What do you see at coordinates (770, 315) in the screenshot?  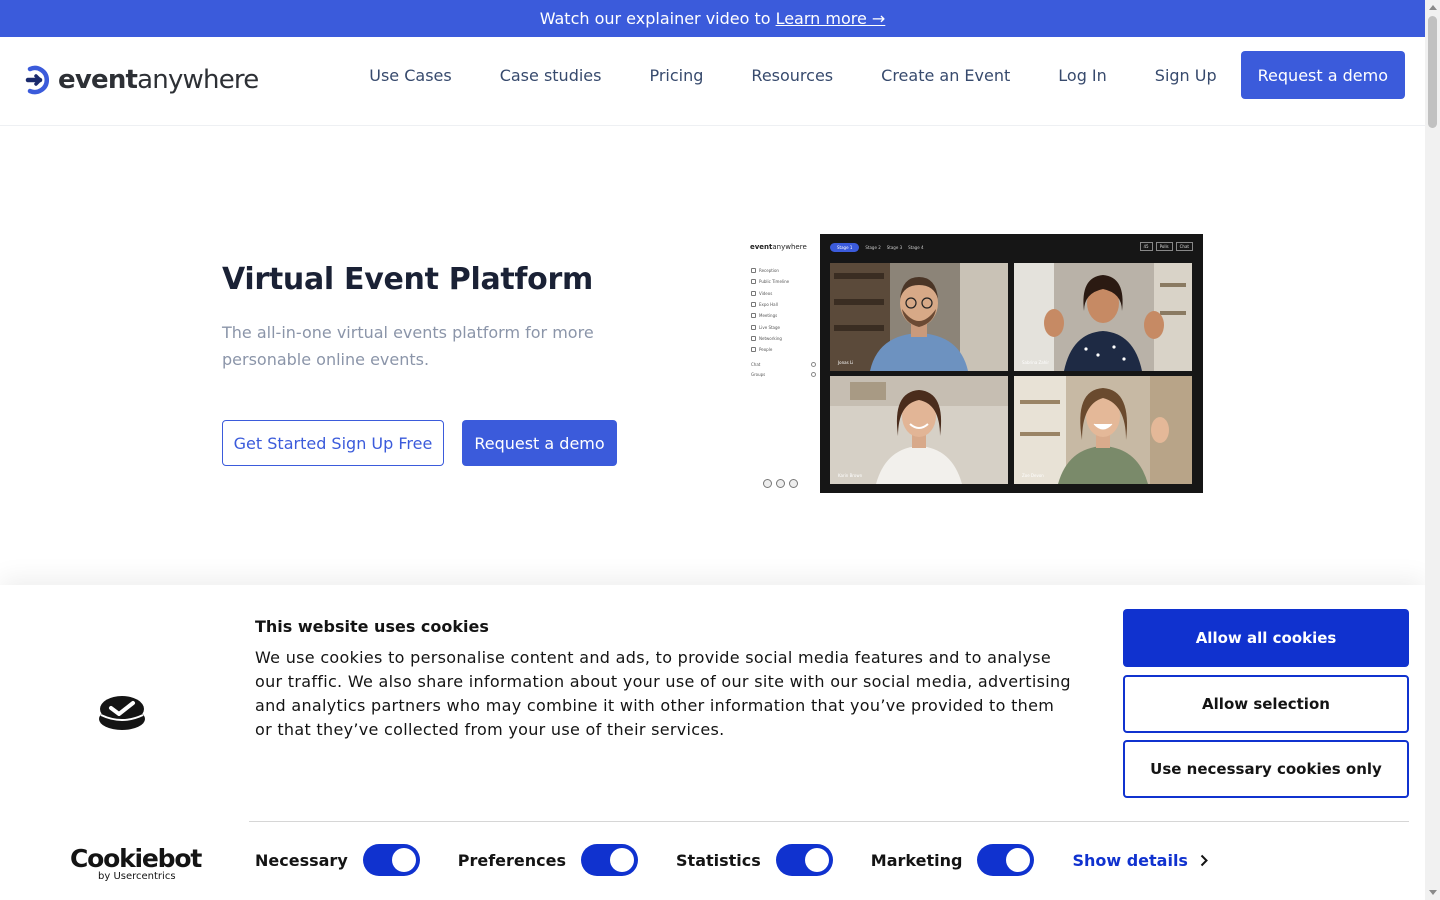 I see `mockup-menu-item: Meetings` at bounding box center [770, 315].